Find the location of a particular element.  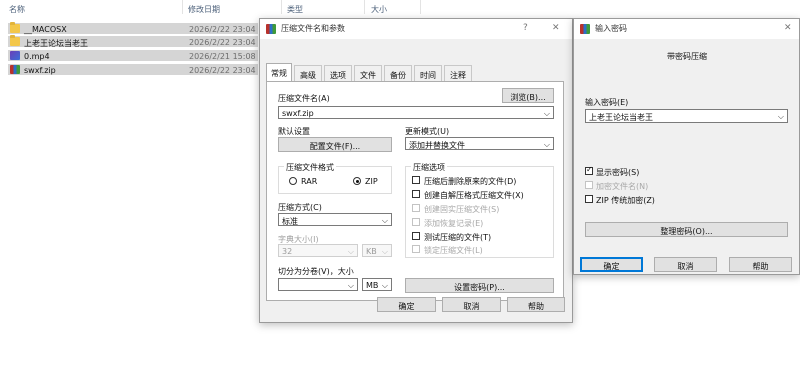

lock-archive-checkbox is located at coordinates (416, 249).